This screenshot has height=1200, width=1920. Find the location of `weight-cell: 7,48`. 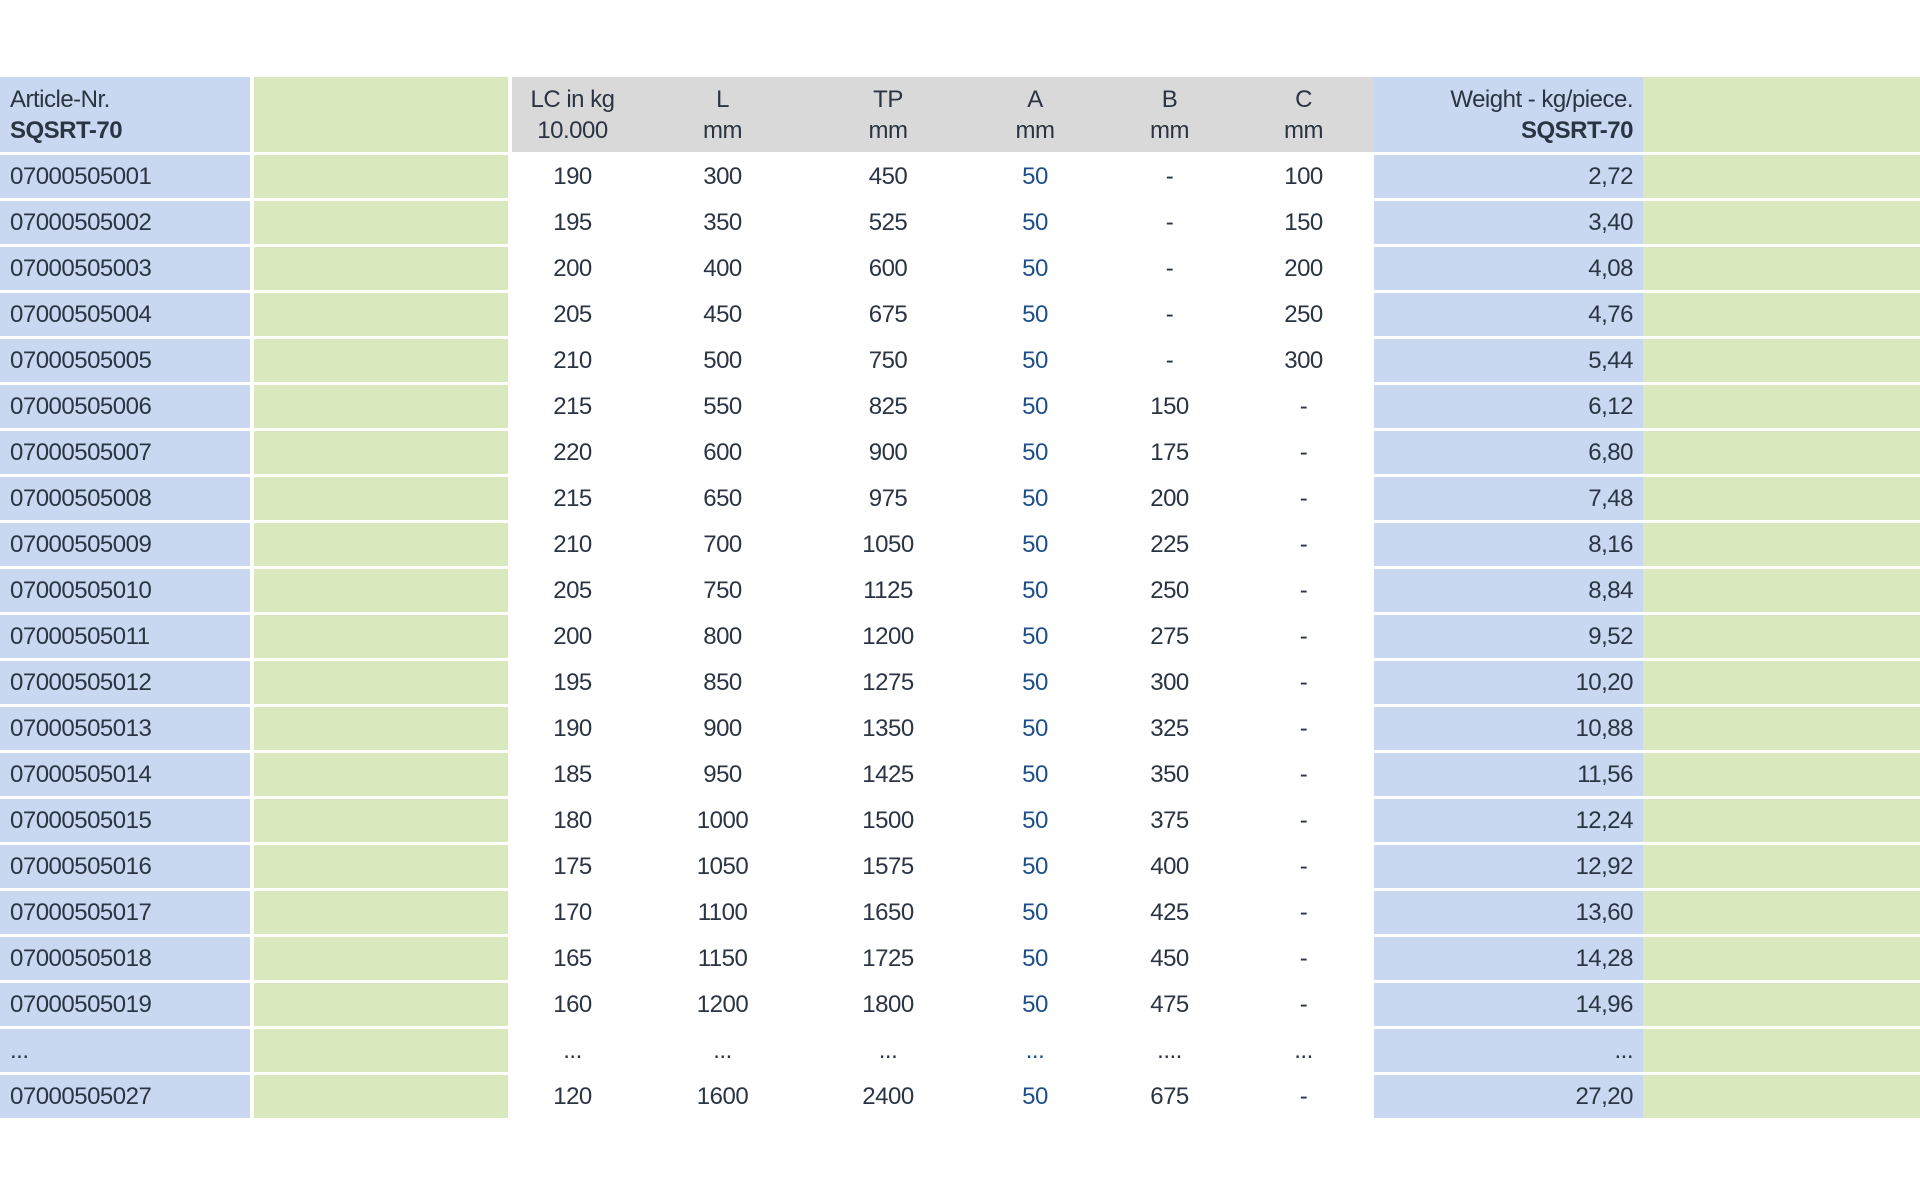

weight-cell: 7,48 is located at coordinates (1508, 500).